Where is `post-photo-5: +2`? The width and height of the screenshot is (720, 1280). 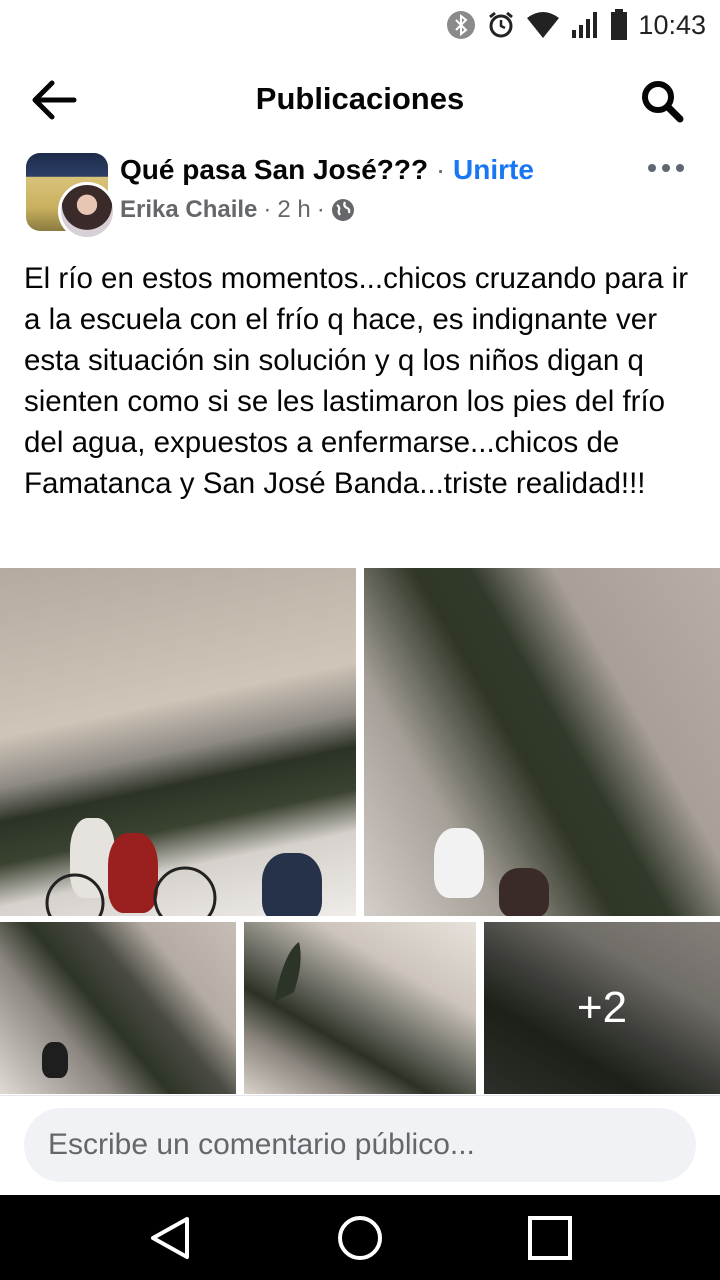
post-photo-5: +2 is located at coordinates (602, 1008).